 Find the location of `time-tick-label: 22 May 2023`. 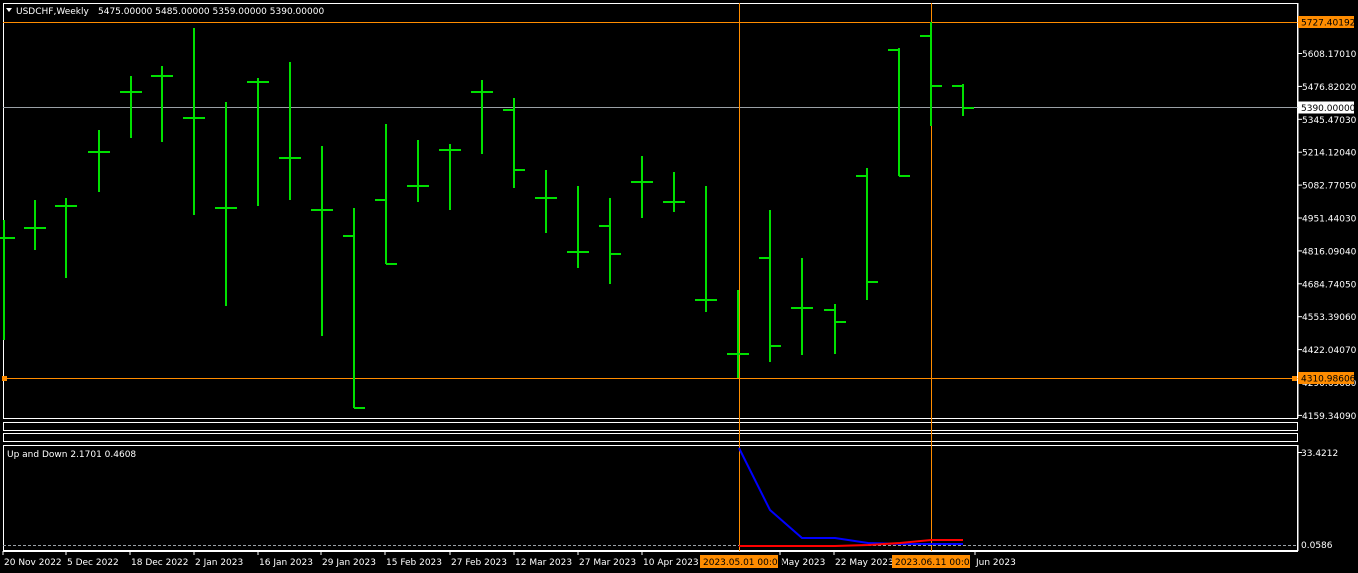

time-tick-label: 22 May 2023 is located at coordinates (864, 563).